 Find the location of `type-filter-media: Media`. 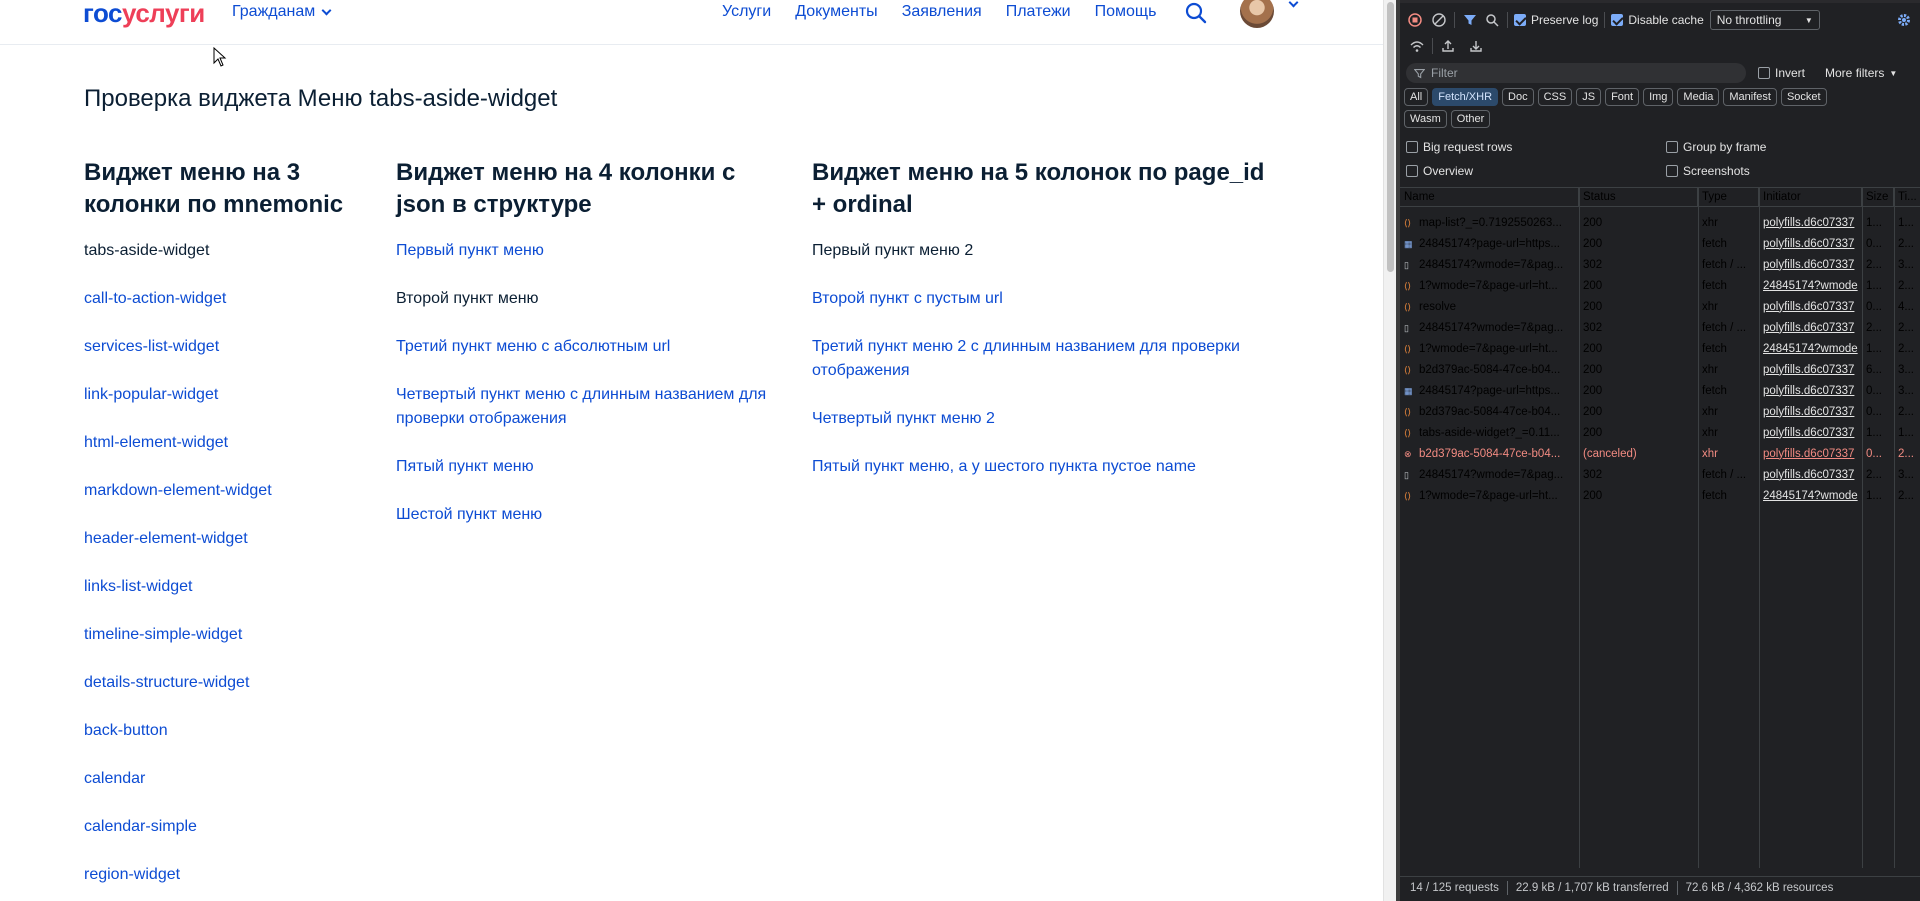

type-filter-media: Media is located at coordinates (1698, 97).